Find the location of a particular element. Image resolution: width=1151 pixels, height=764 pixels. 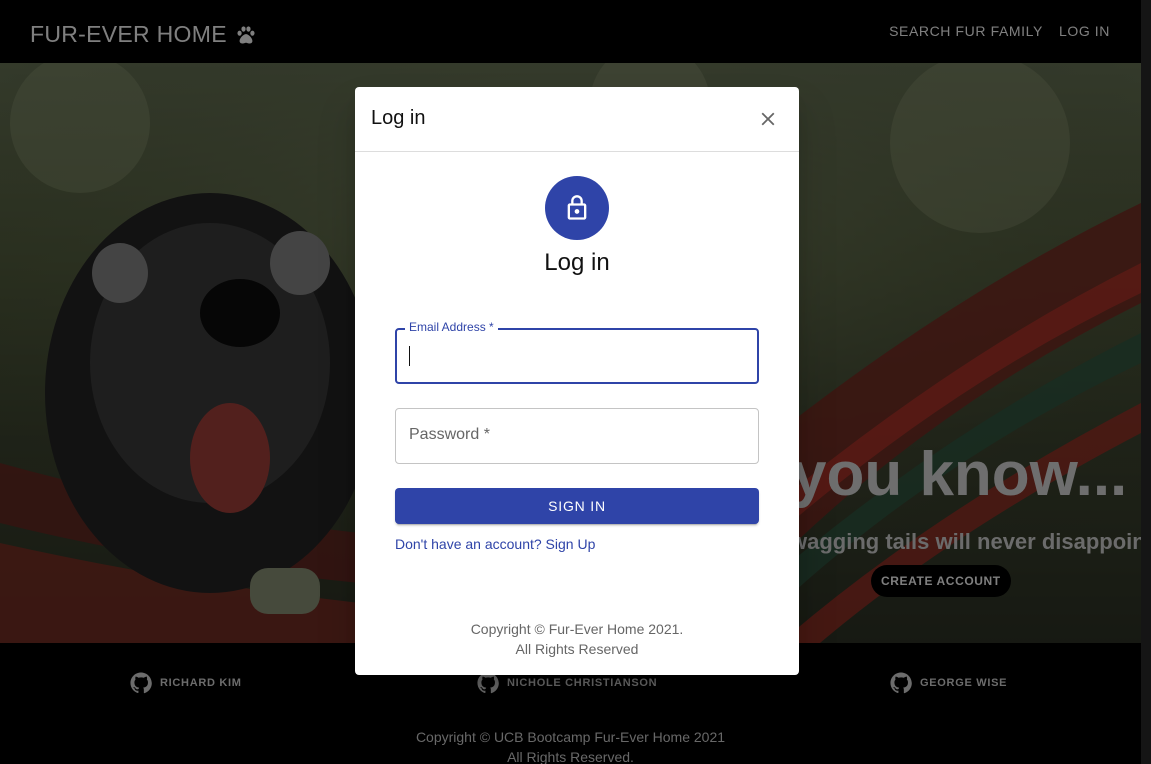

password-field: Password * is located at coordinates (577, 436).